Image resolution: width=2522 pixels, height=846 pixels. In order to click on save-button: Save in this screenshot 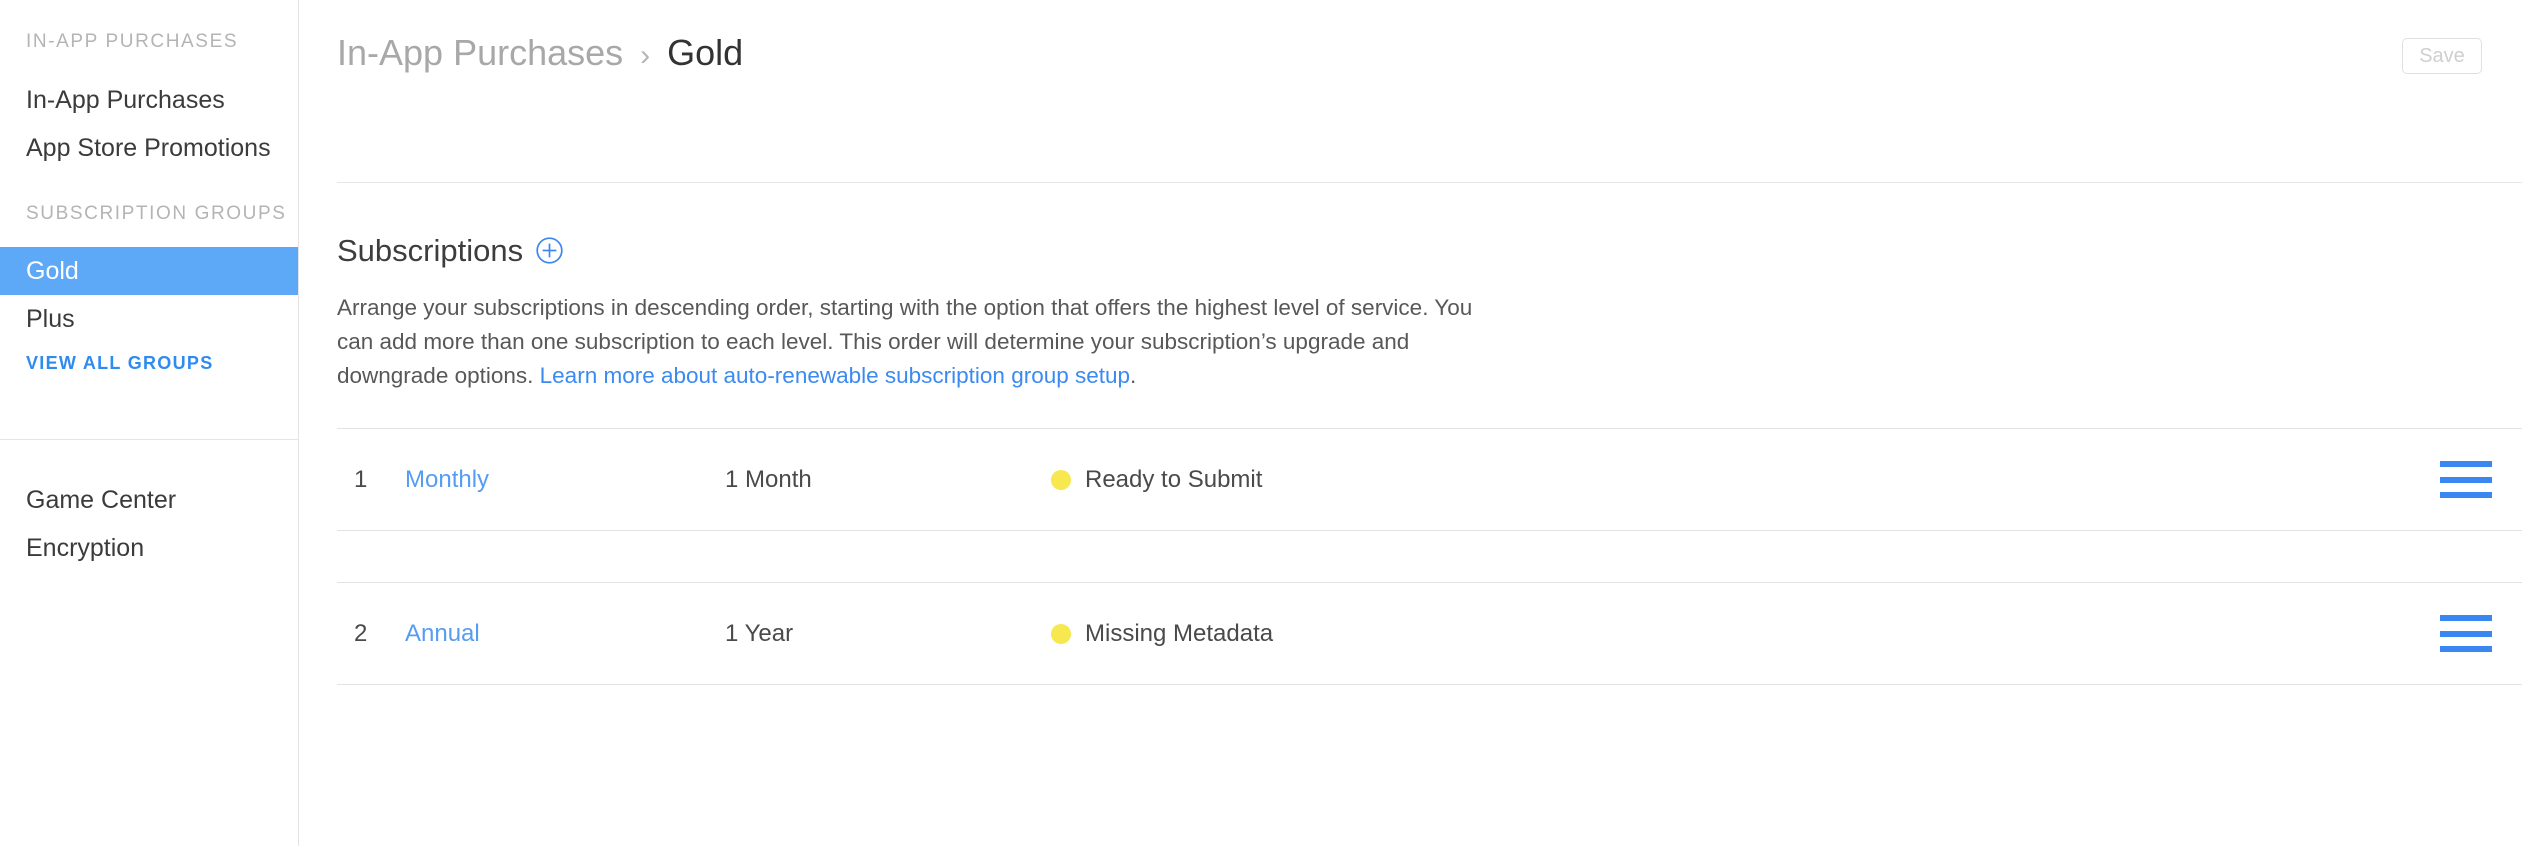, I will do `click(2442, 56)`.